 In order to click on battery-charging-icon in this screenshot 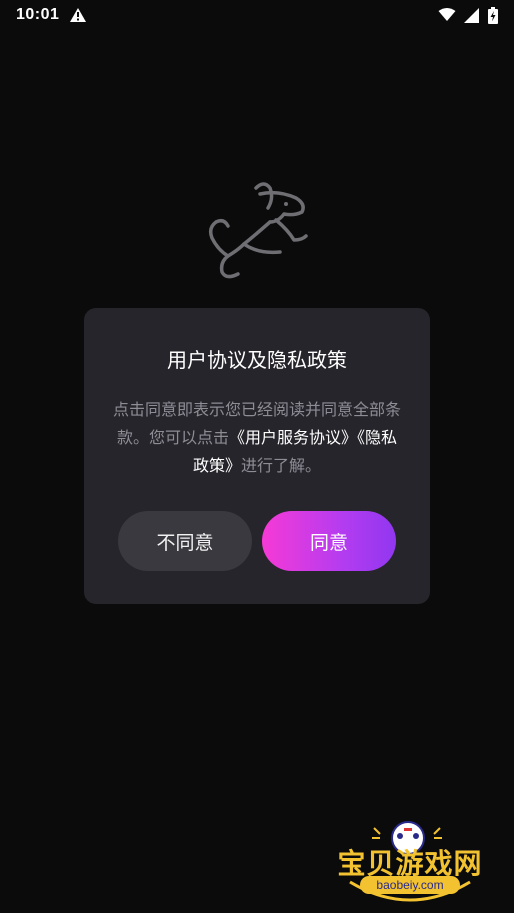, I will do `click(493, 15)`.